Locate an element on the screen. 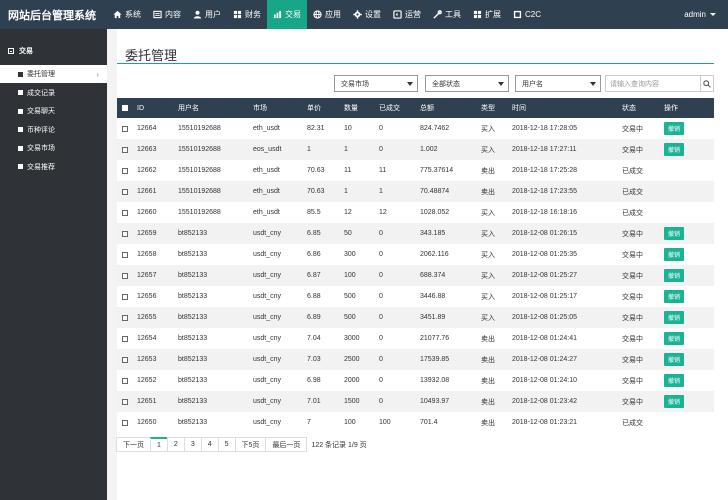 The height and width of the screenshot is (500, 728). nav-item-5: 应用 is located at coordinates (327, 14).